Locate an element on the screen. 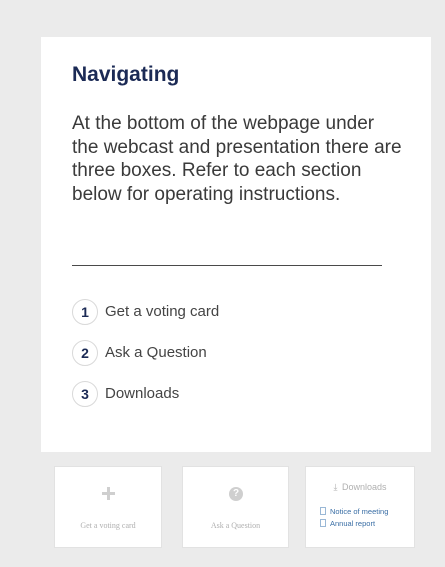  divider is located at coordinates (227, 265).